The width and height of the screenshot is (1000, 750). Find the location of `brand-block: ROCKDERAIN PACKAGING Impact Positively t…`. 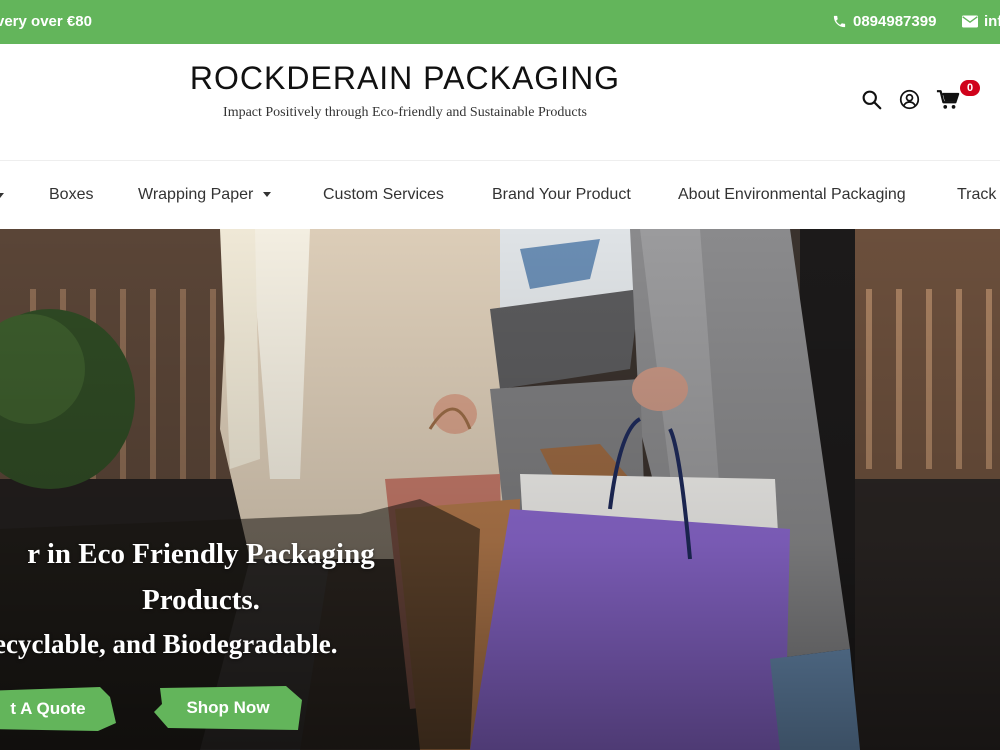

brand-block: ROCKDERAIN PACKAGING Impact Positively t… is located at coordinates (405, 90).